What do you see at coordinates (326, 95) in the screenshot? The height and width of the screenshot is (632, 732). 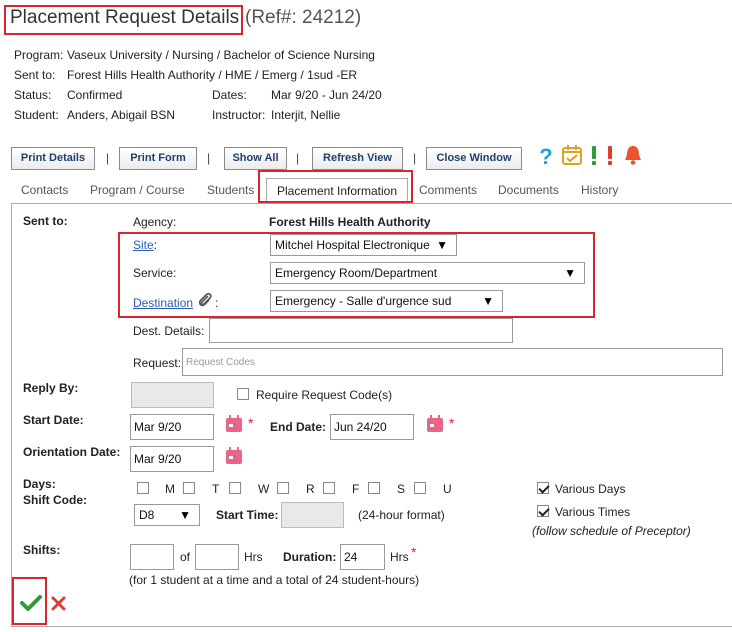 I see `dates-value: Mar 9/20 - Jun 24/20` at bounding box center [326, 95].